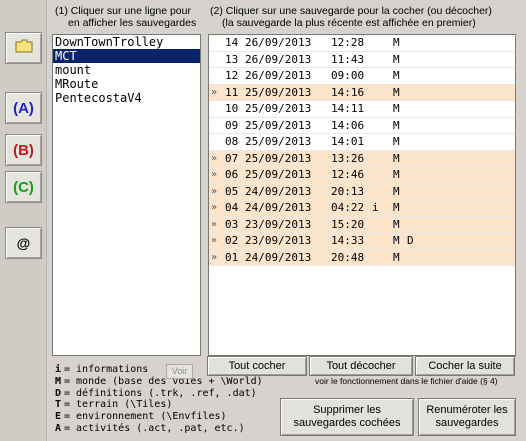 Image resolution: width=526 pixels, height=441 pixels. Describe the element at coordinates (23, 220) in the screenshot. I see `left-toolbar` at that location.